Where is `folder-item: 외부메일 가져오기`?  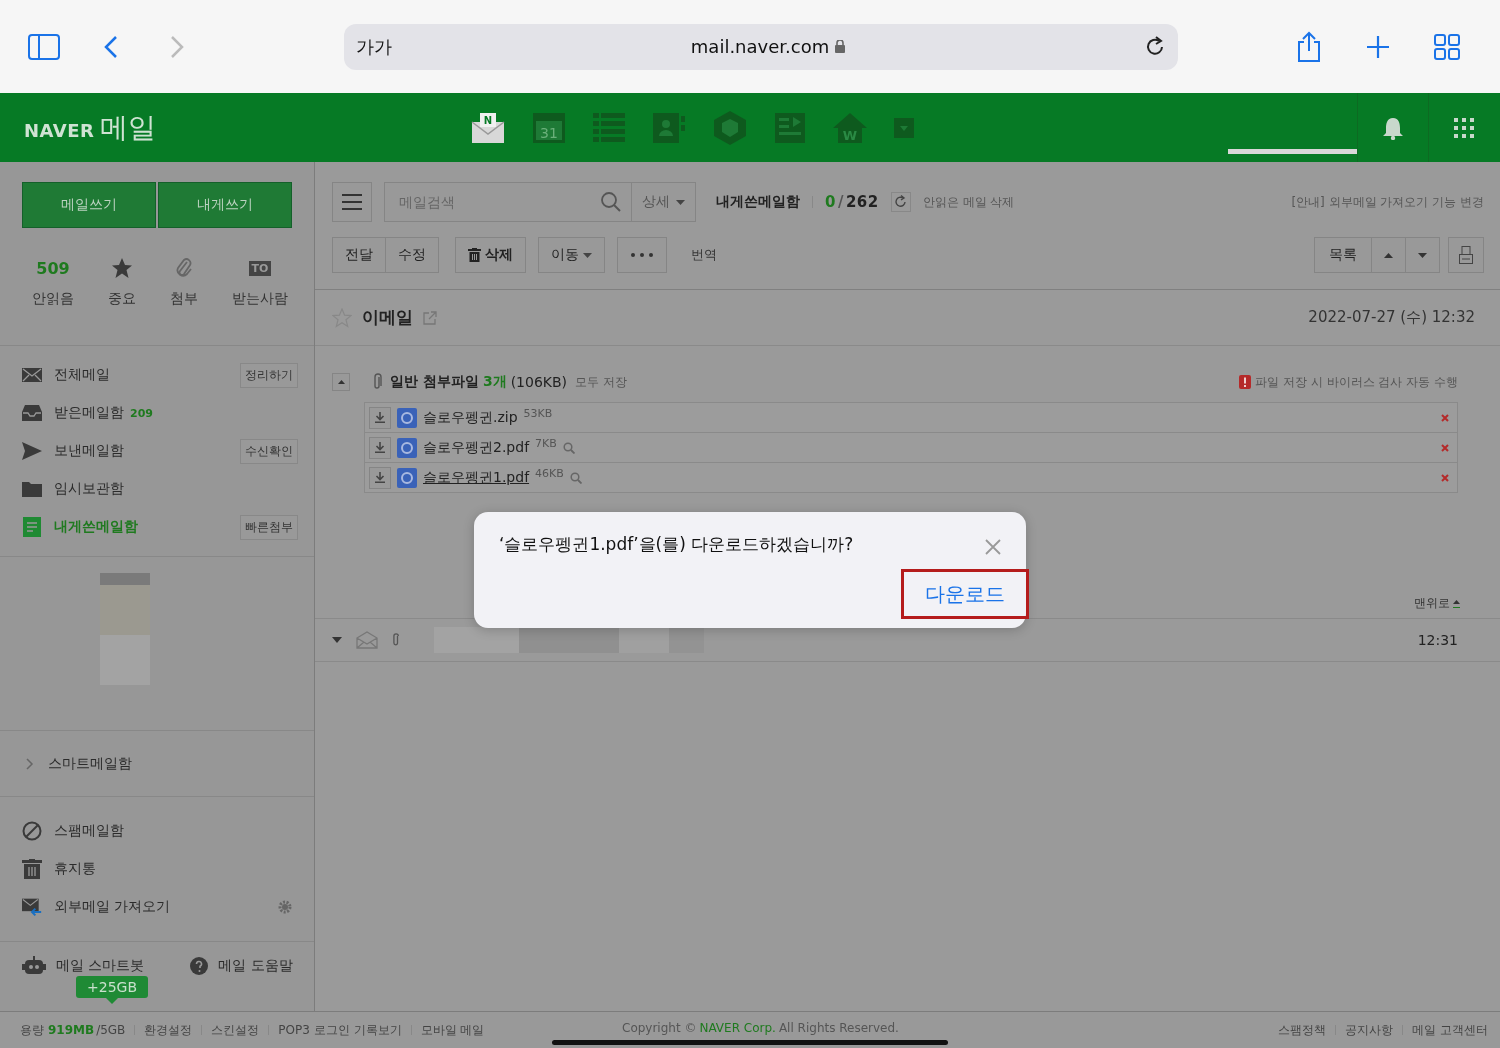
folder-item: 외부메일 가져오기 is located at coordinates (157, 907).